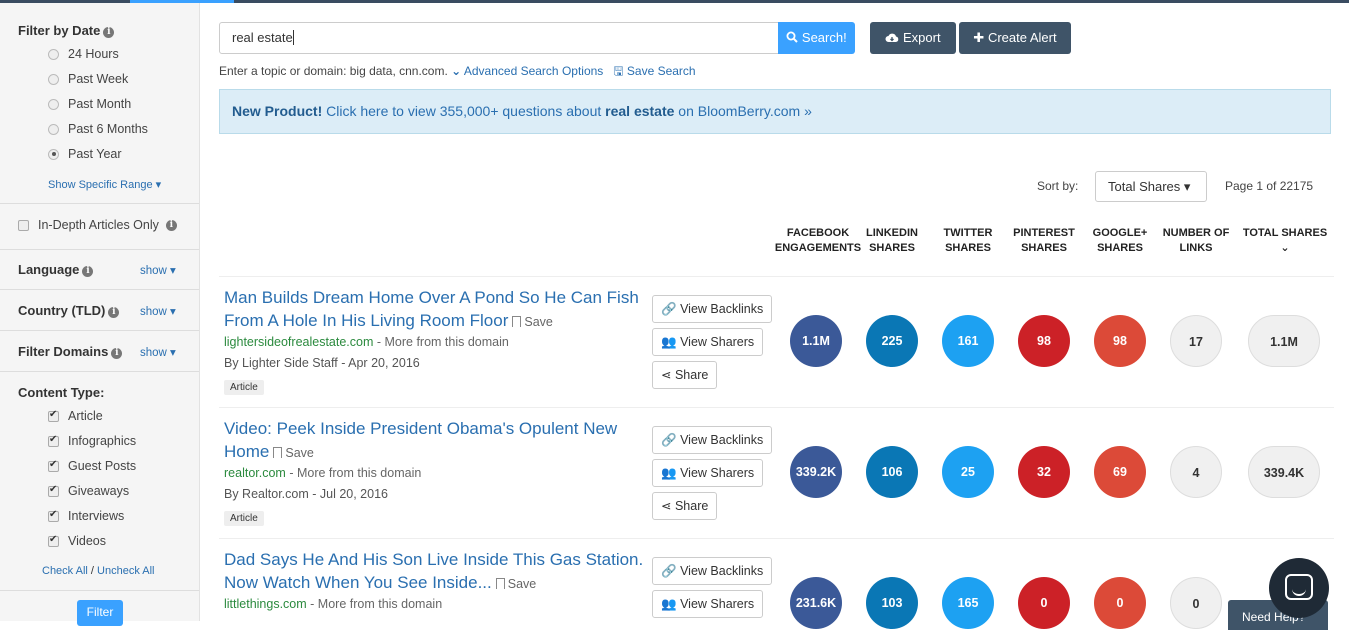 The image size is (1349, 630). I want to click on radio-button-selected, so click(53, 154).